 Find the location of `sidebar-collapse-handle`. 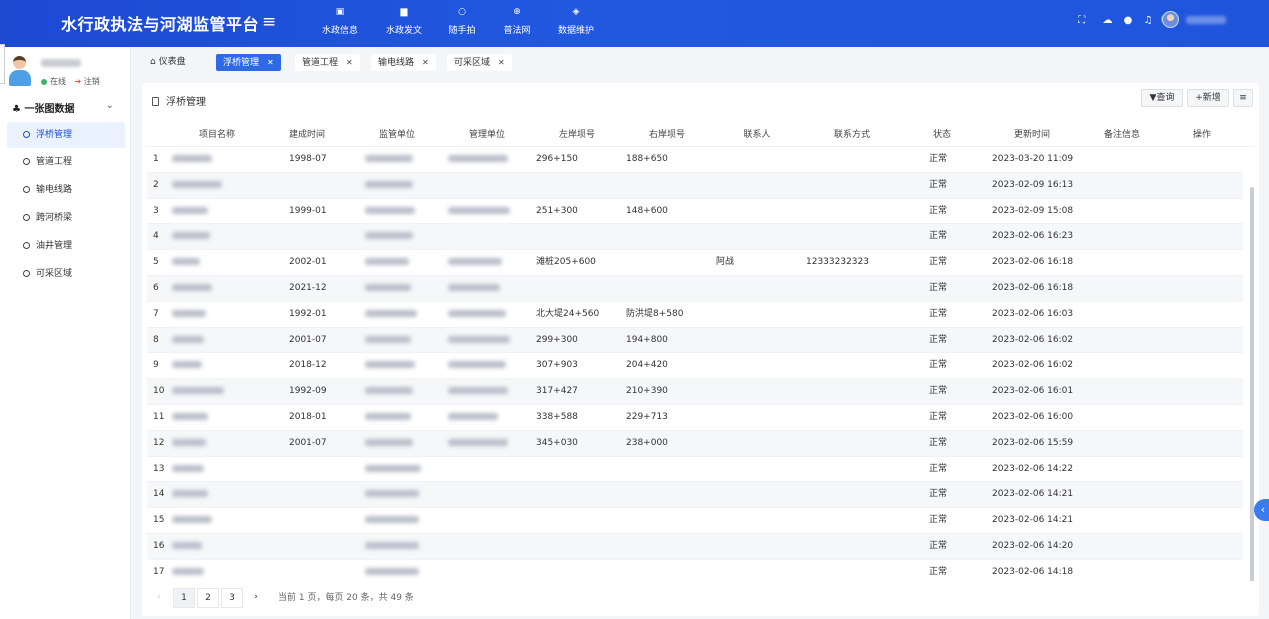

sidebar-collapse-handle is located at coordinates (2, 64).